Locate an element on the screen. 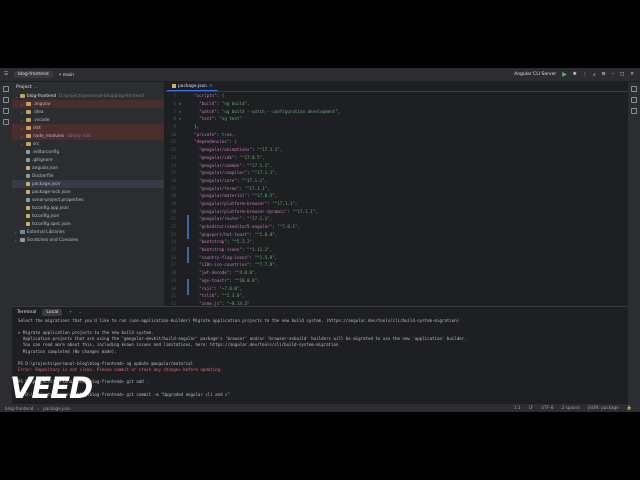 The image size is (640, 480). code-line: 13 "@angular/cdk": "^17.0.5", is located at coordinates (396, 158).